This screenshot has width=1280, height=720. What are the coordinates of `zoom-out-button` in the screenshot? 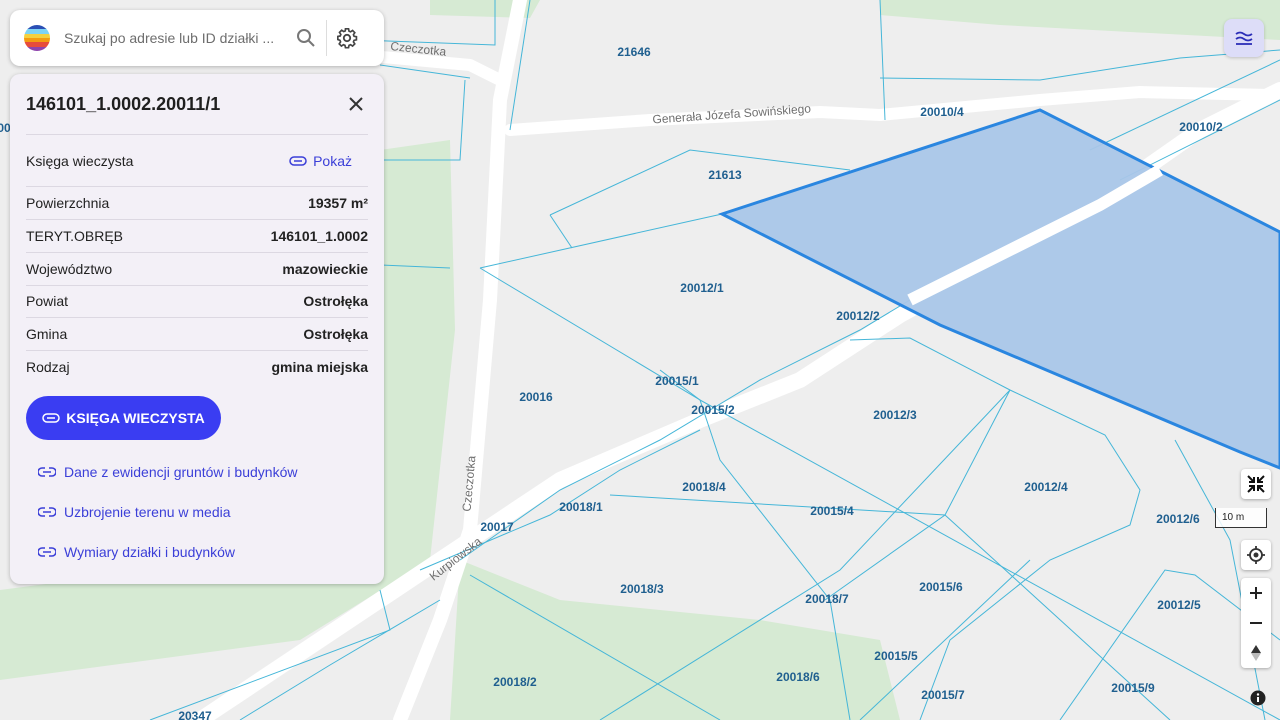 It's located at (1256, 623).